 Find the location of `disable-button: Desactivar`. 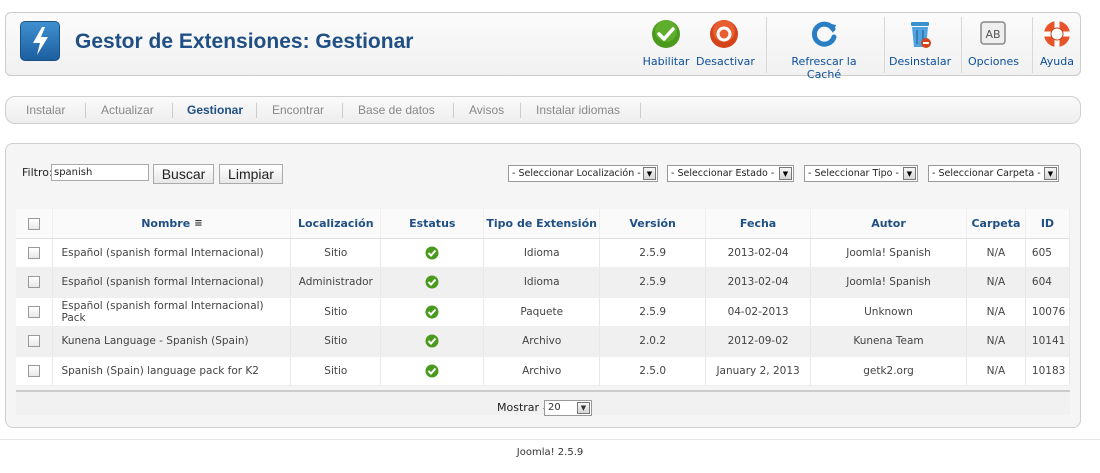

disable-button: Desactivar is located at coordinates (725, 45).